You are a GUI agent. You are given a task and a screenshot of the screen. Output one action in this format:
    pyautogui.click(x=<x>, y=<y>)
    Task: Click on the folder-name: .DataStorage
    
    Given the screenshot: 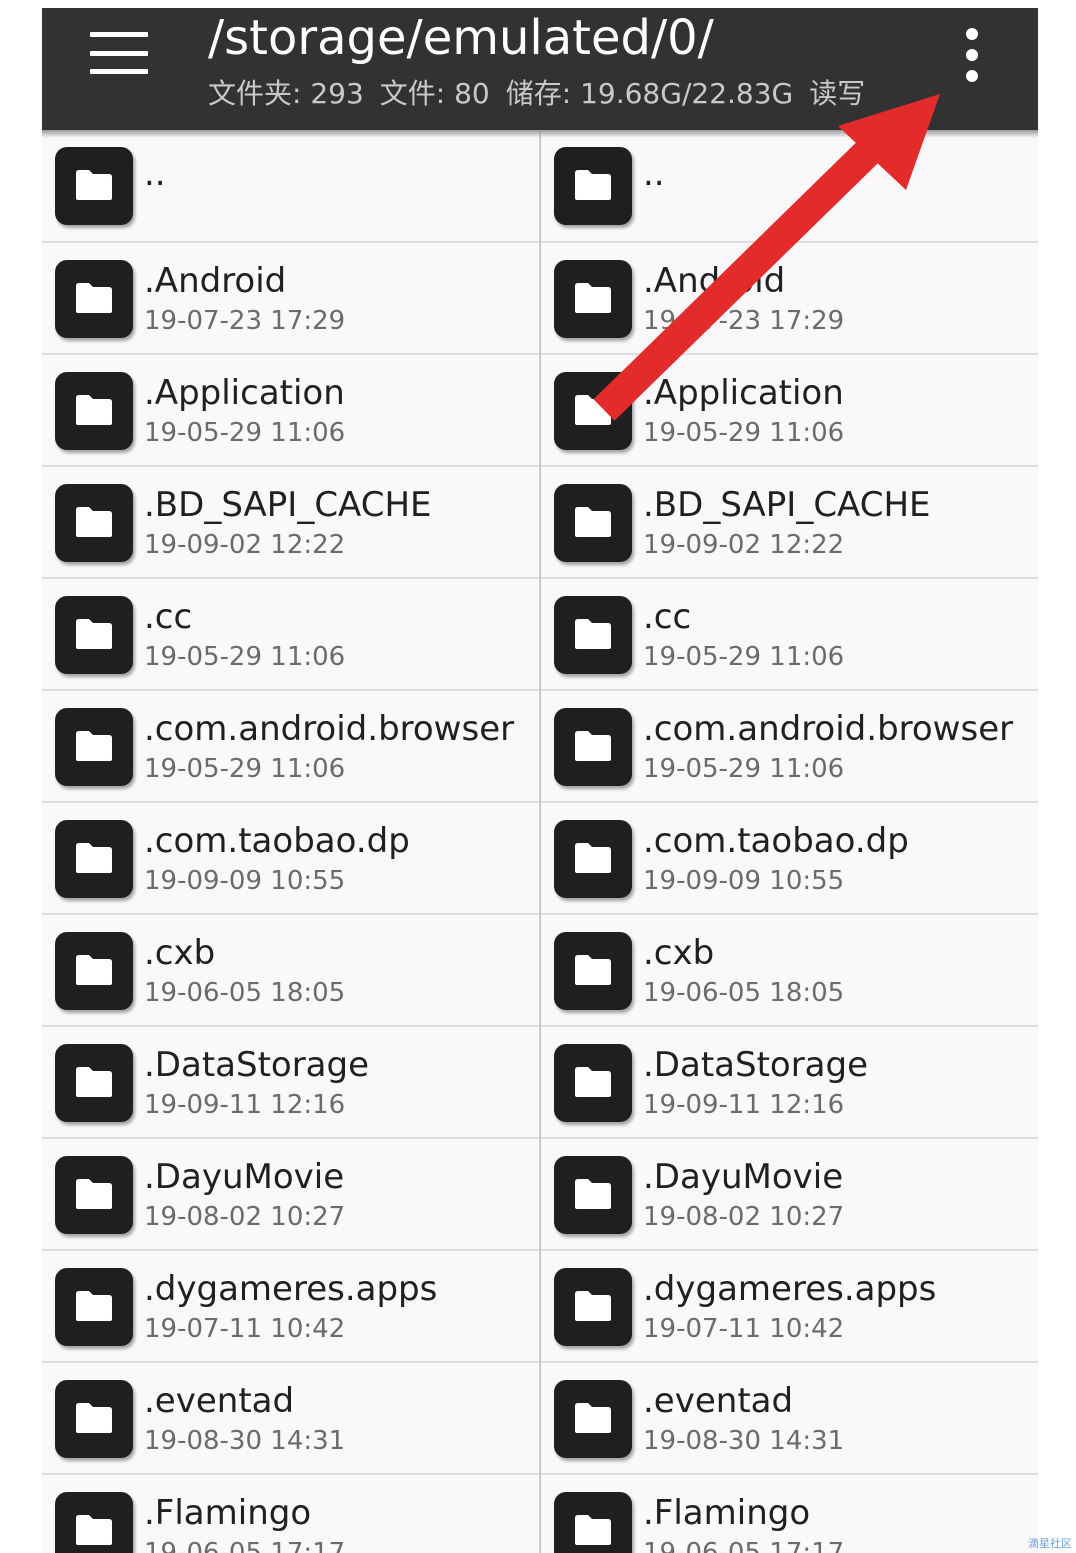 What is the action you would take?
    pyautogui.click(x=756, y=1065)
    